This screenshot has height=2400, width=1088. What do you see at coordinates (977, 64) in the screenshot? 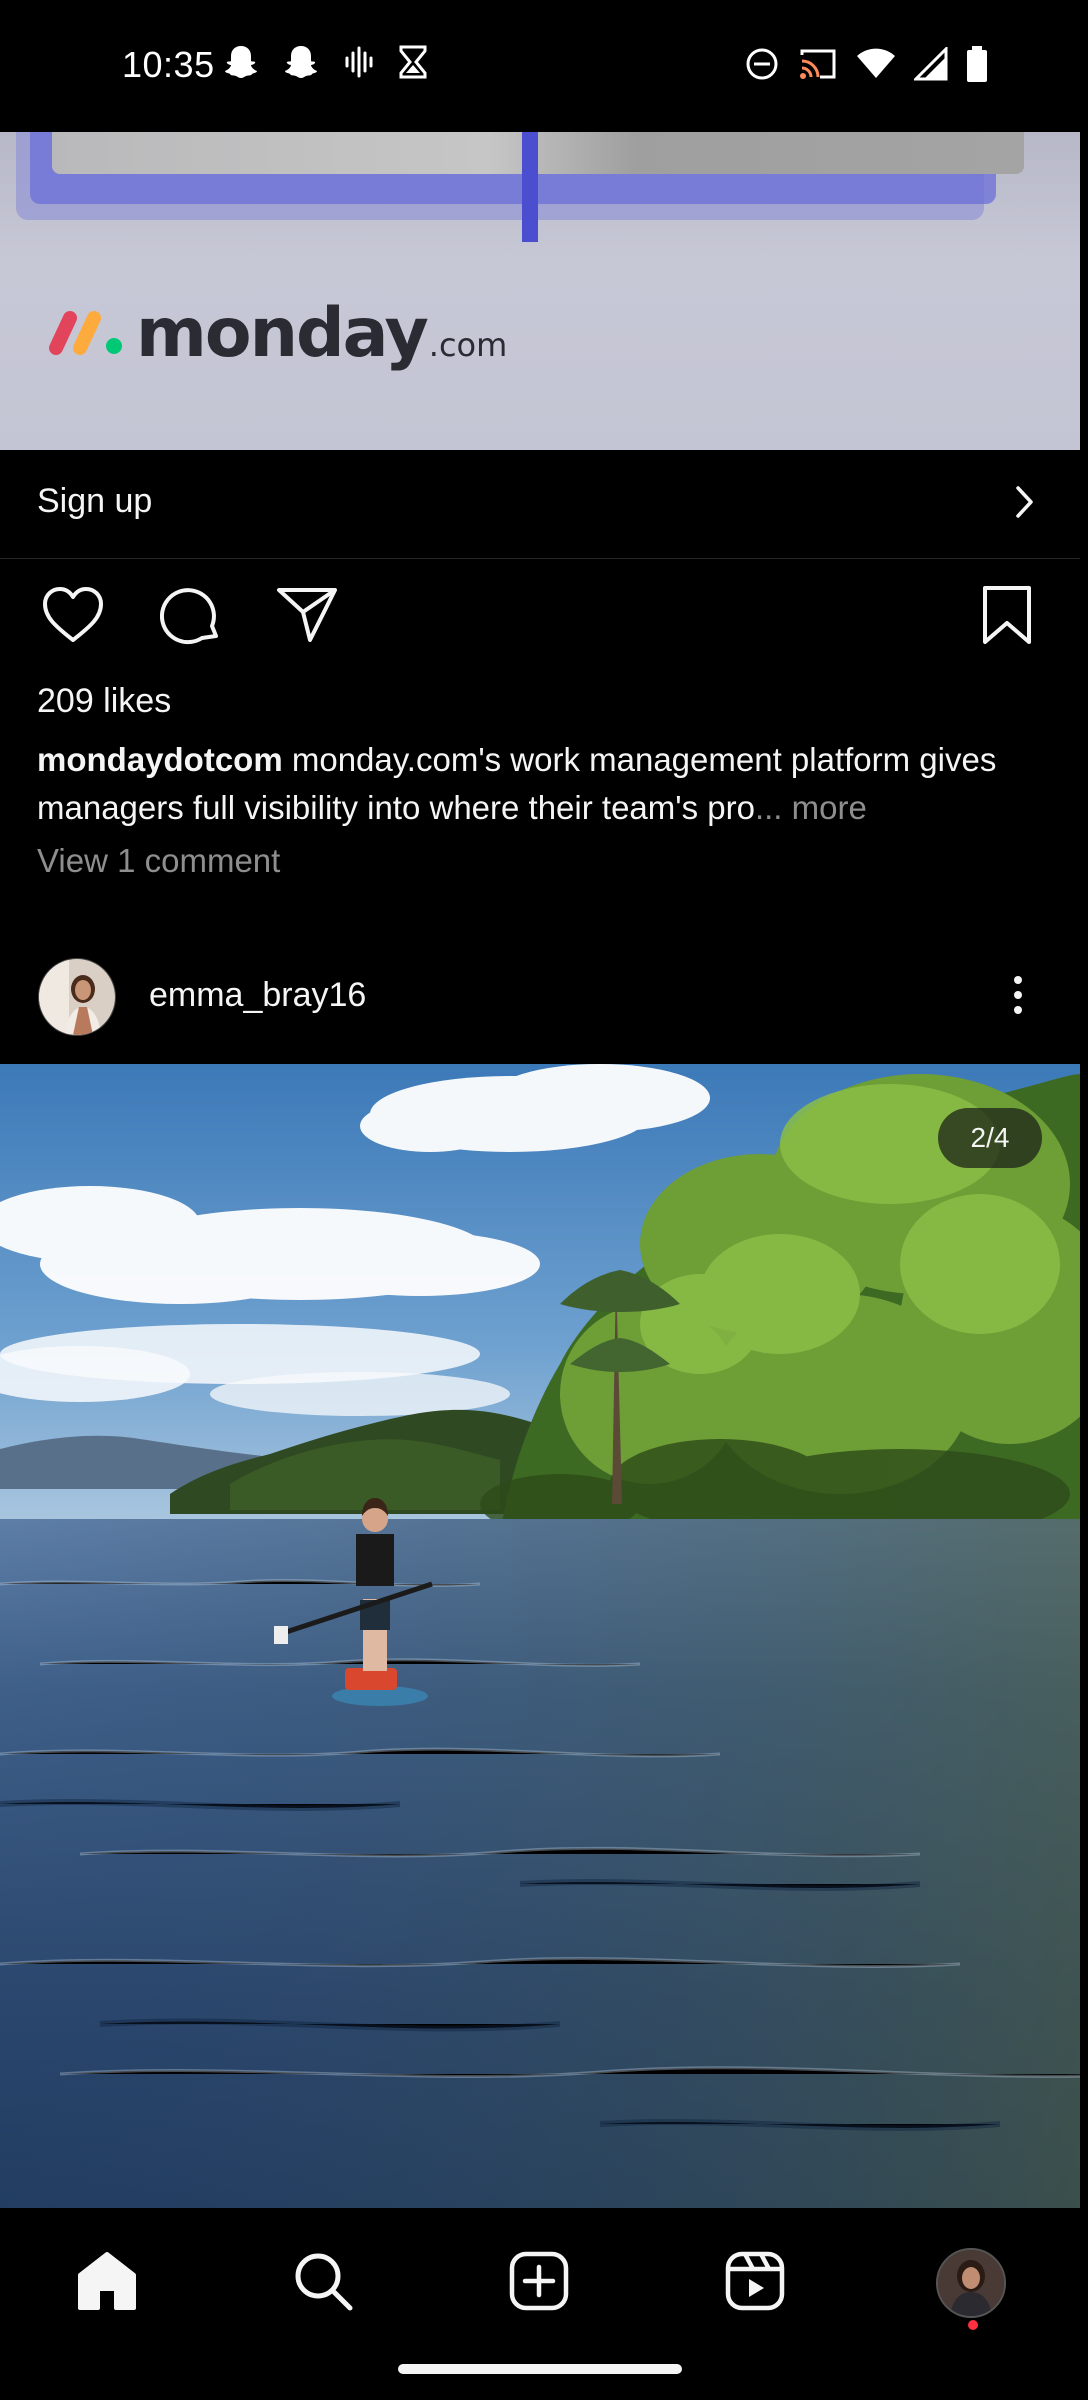
I see `battery-icon` at bounding box center [977, 64].